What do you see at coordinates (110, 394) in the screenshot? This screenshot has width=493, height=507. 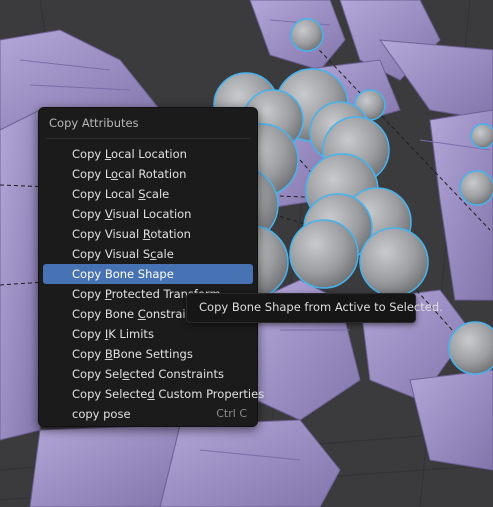 I see `menu-item-label-start: Copy Selecte` at bounding box center [110, 394].